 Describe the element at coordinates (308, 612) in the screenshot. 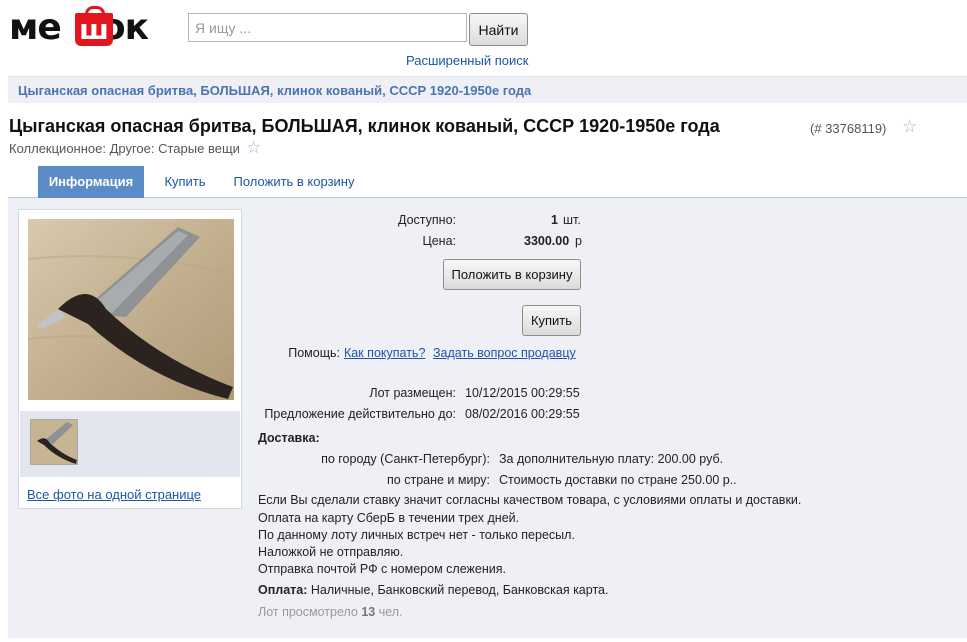

I see `view-prefix: Лот просмотрело` at that location.